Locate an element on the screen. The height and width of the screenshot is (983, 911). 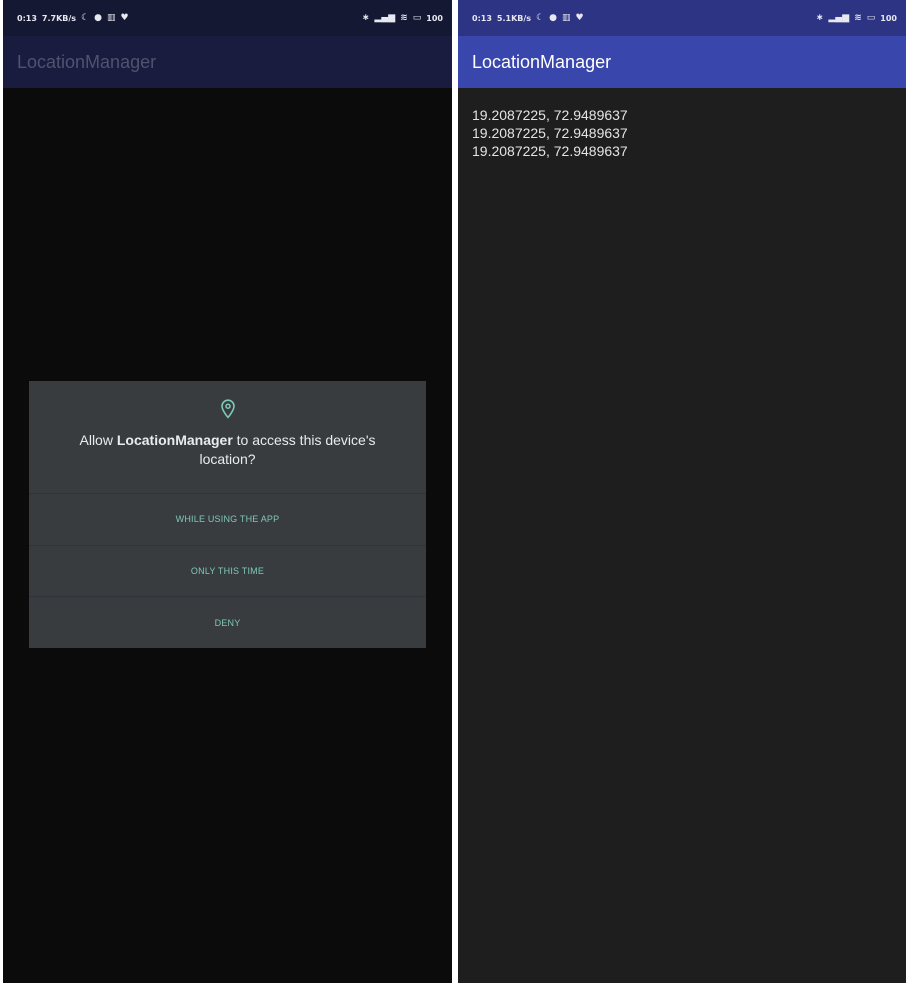
dialog-title-prefix: Allow is located at coordinates (98, 440).